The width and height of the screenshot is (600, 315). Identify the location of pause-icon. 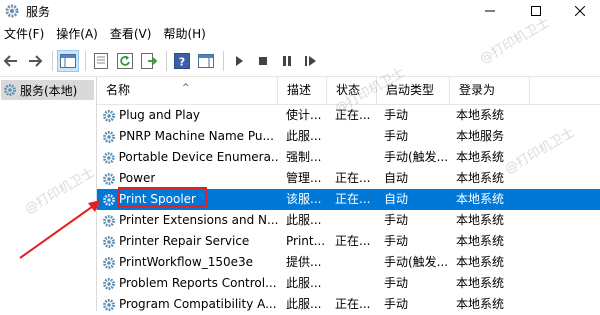
(287, 61).